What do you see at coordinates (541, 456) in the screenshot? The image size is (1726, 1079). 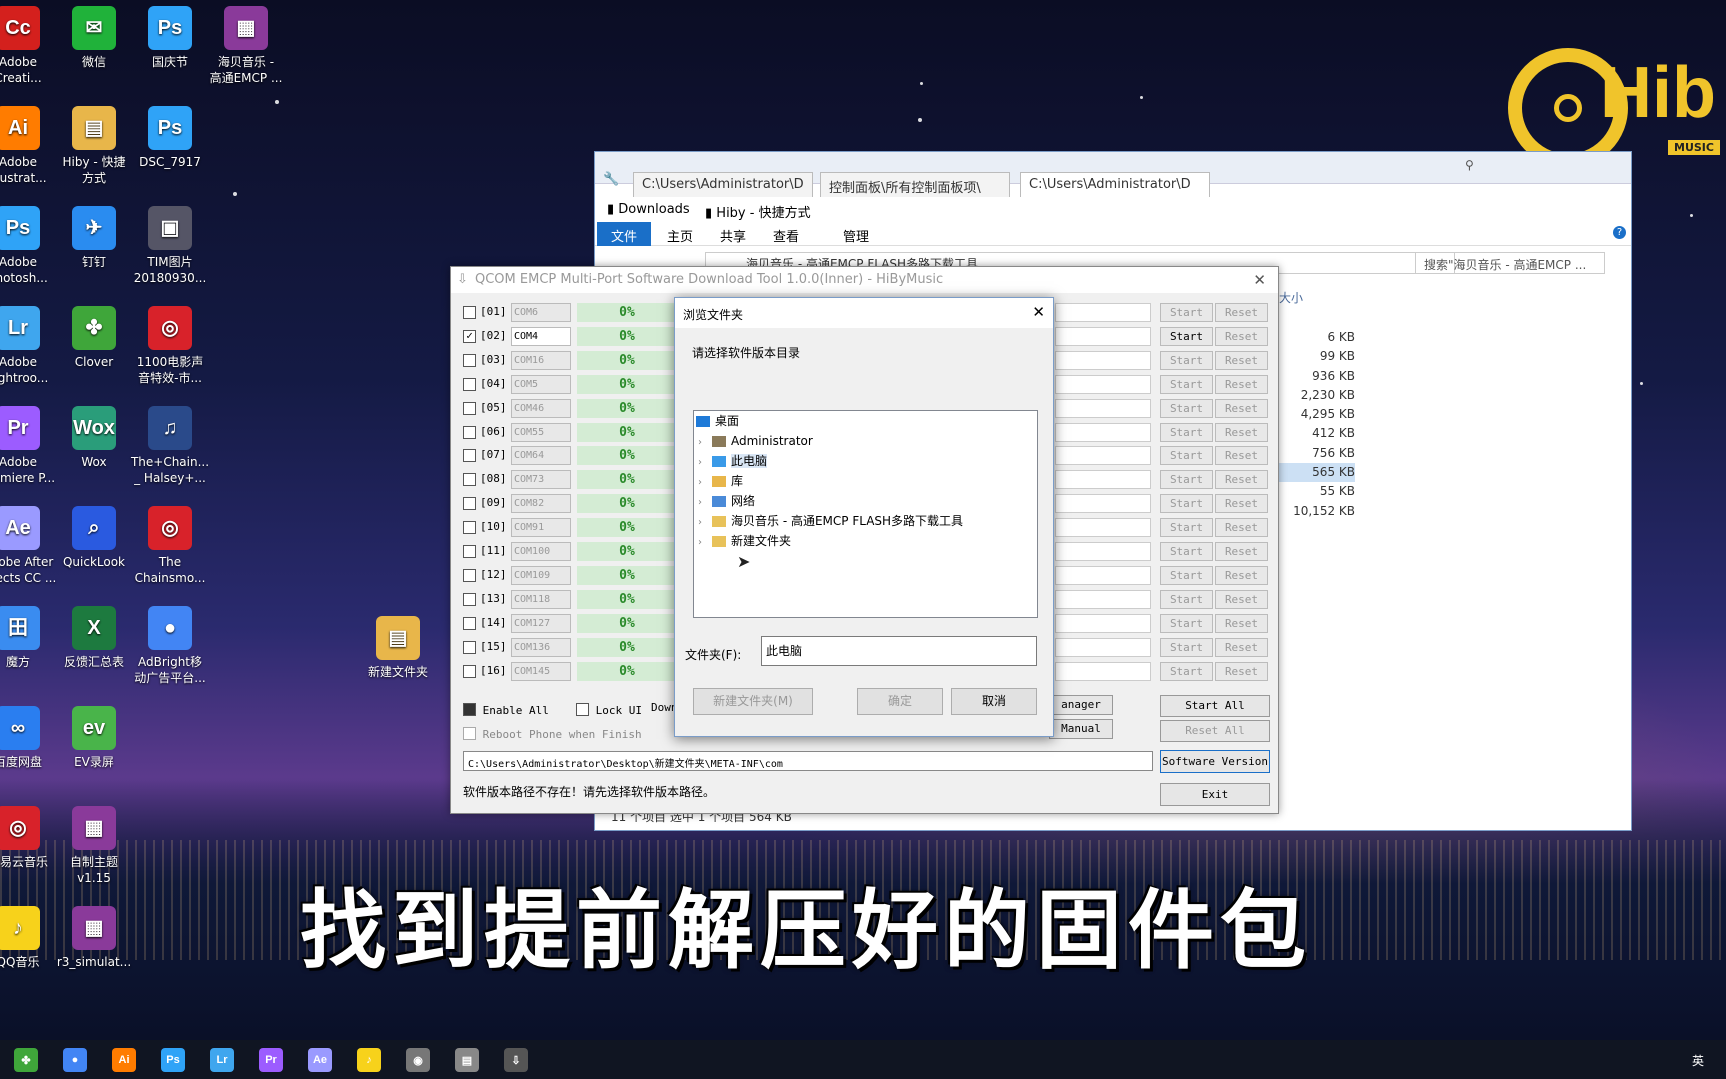 I see `port-select: COM64` at bounding box center [541, 456].